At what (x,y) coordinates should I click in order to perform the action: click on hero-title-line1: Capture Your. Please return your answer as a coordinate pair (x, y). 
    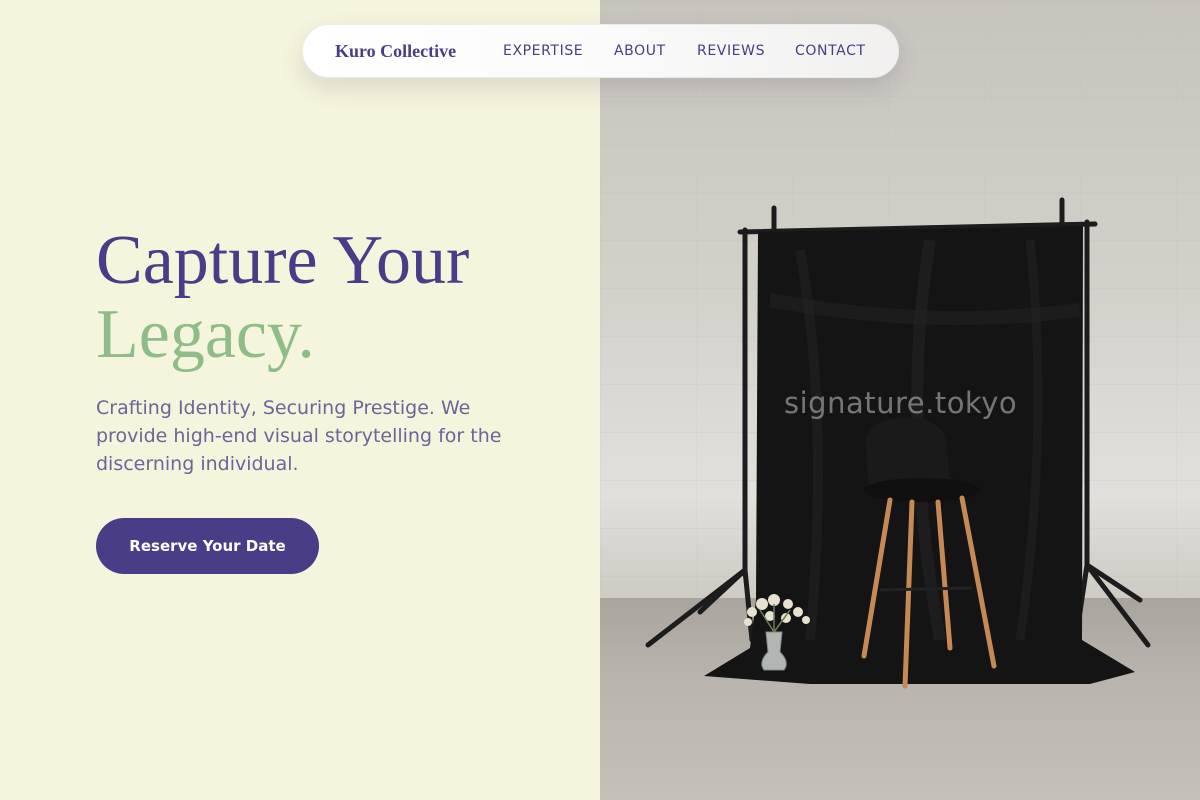
    Looking at the image, I should click on (283, 260).